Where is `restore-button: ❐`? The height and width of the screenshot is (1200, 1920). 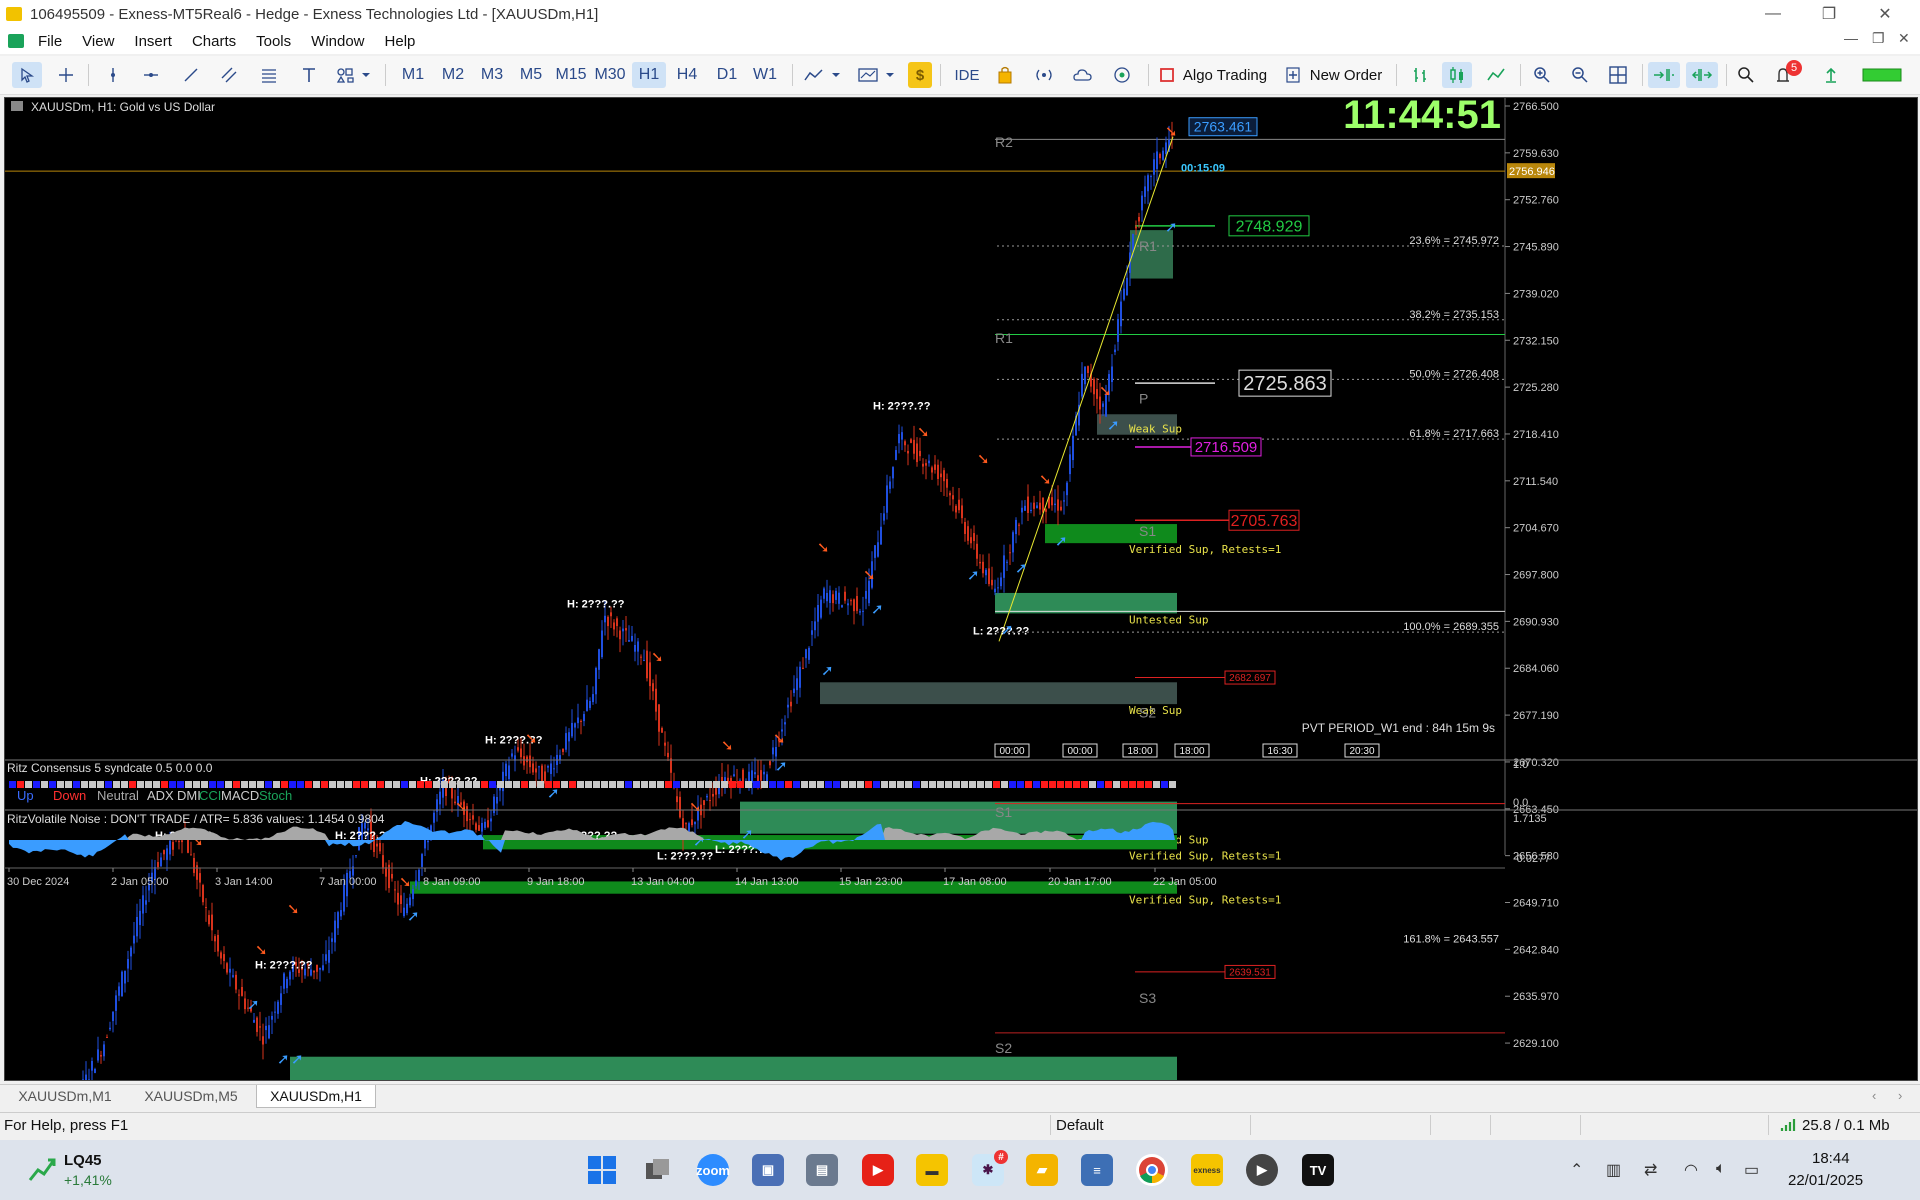 restore-button: ❐ is located at coordinates (1829, 14).